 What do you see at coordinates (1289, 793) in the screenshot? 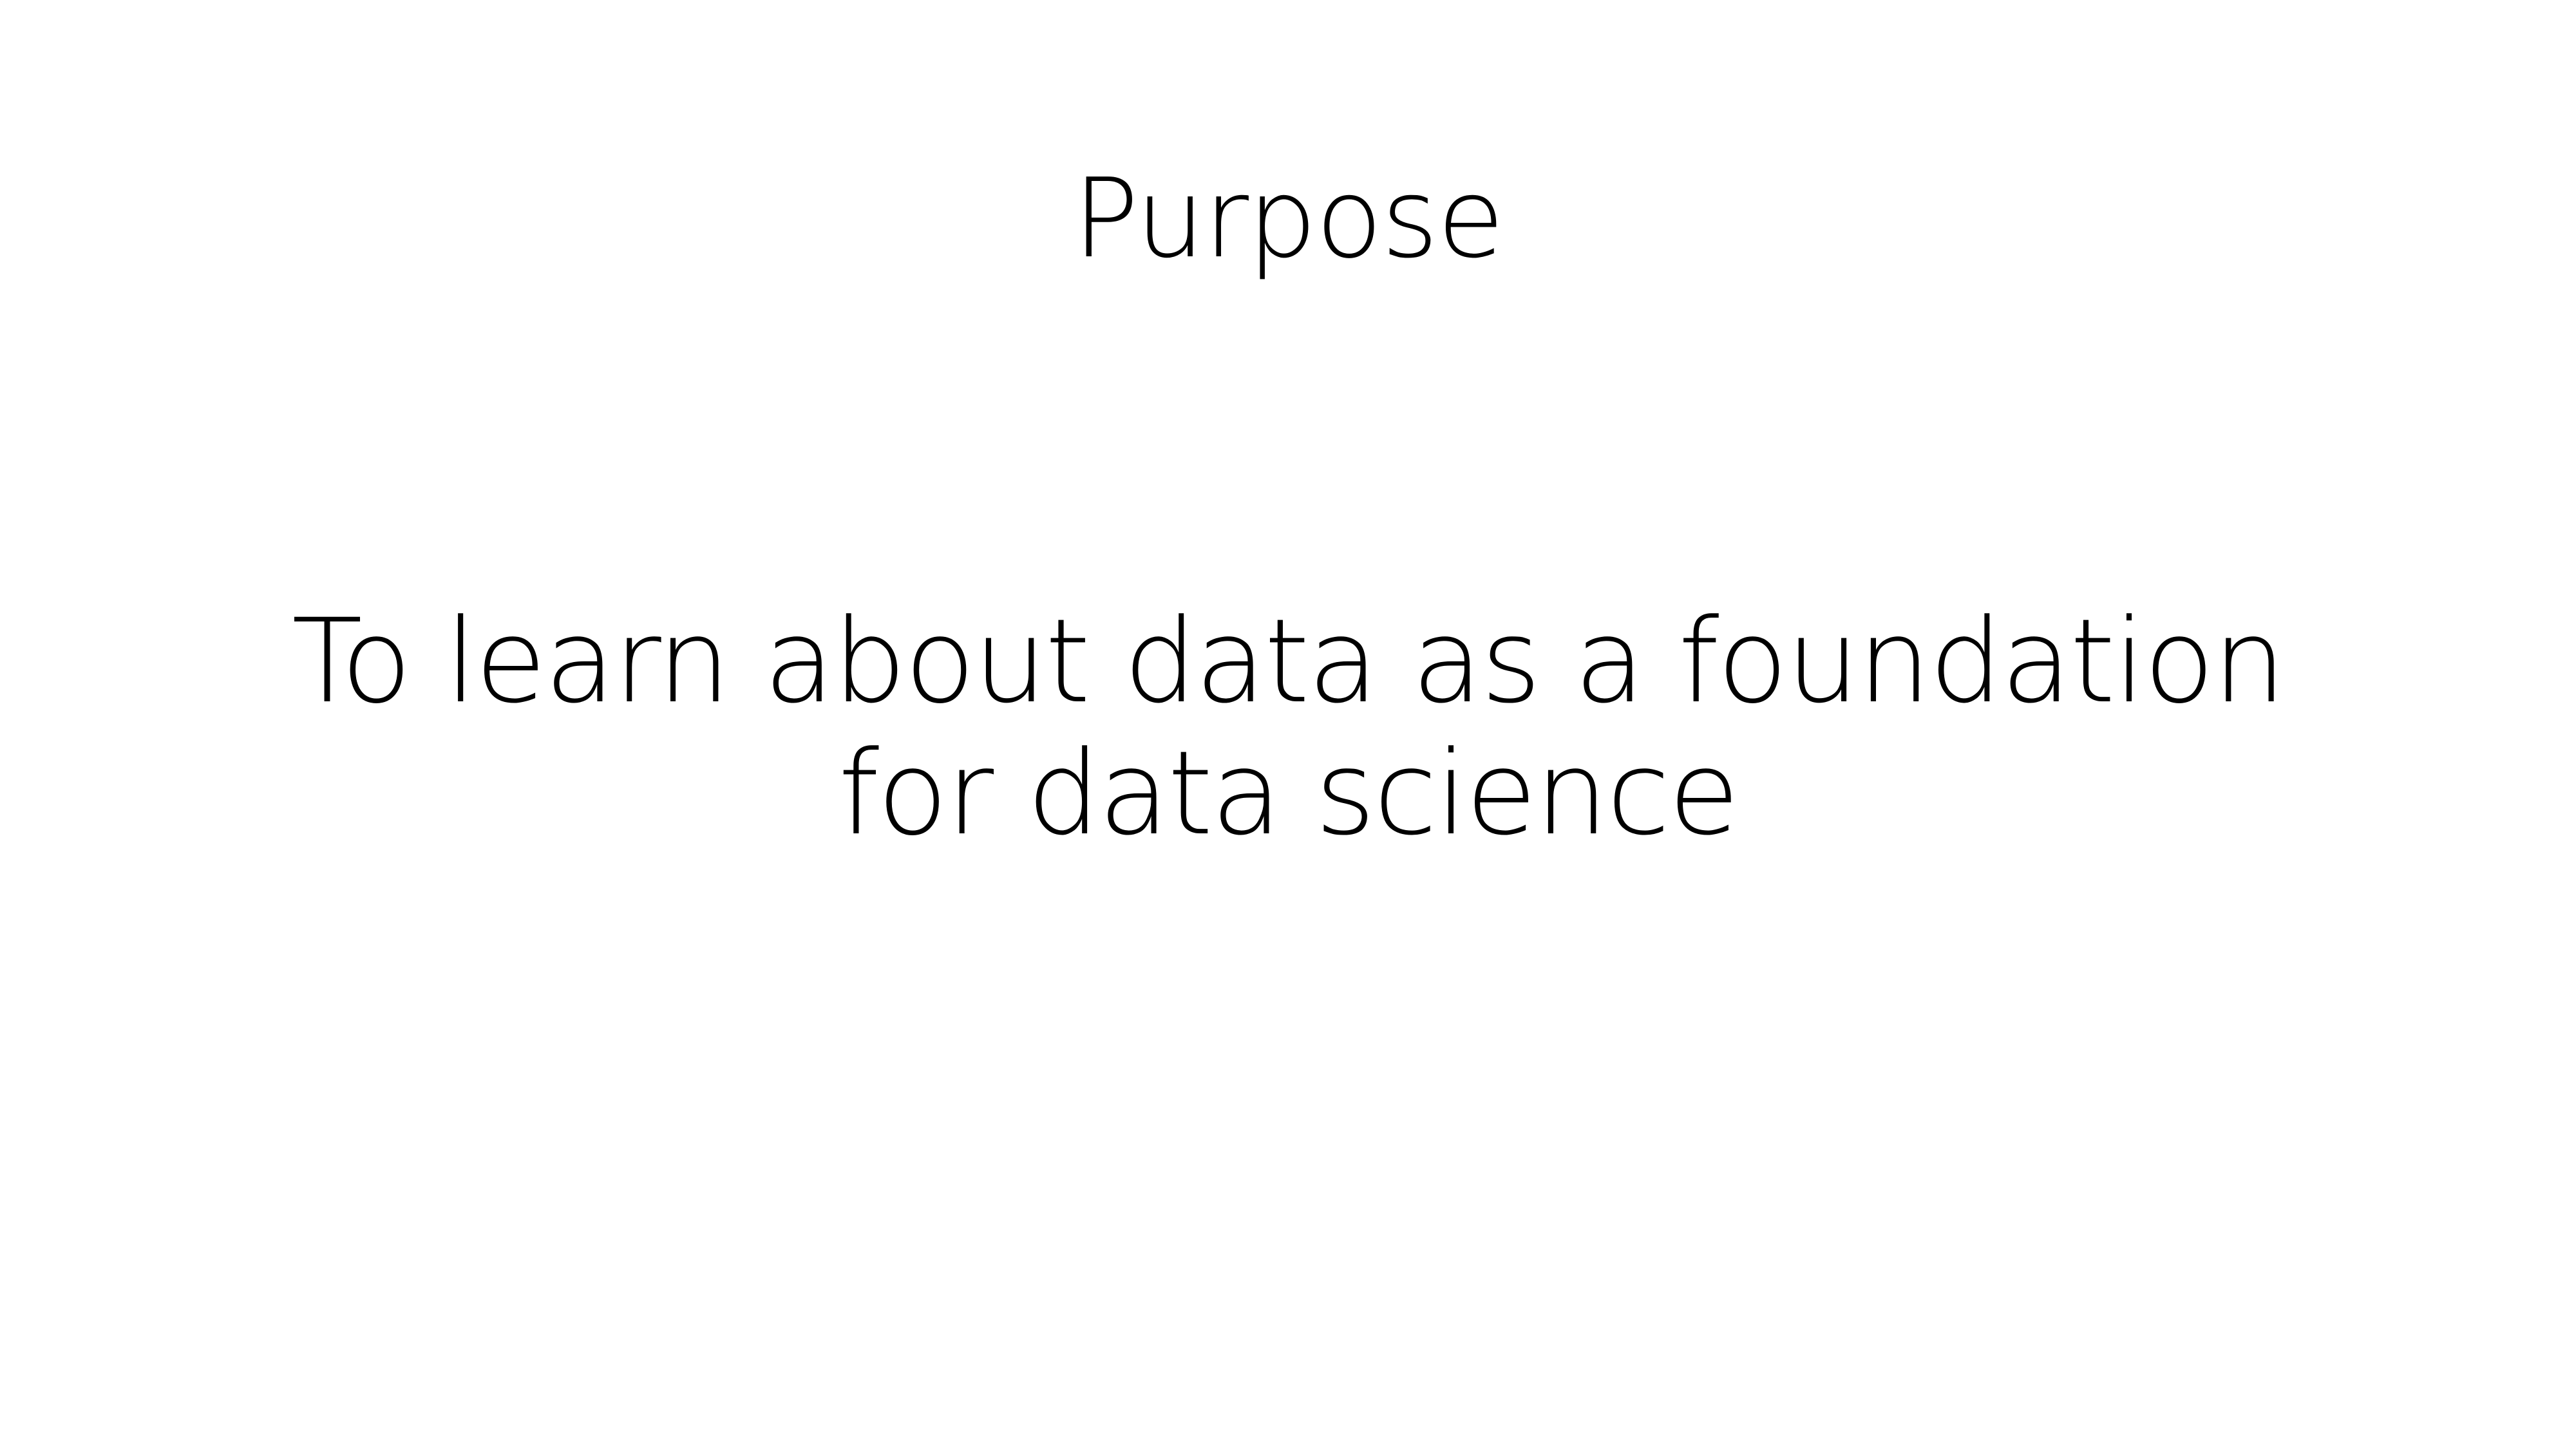
I see `body-line-2: for data science` at bounding box center [1289, 793].